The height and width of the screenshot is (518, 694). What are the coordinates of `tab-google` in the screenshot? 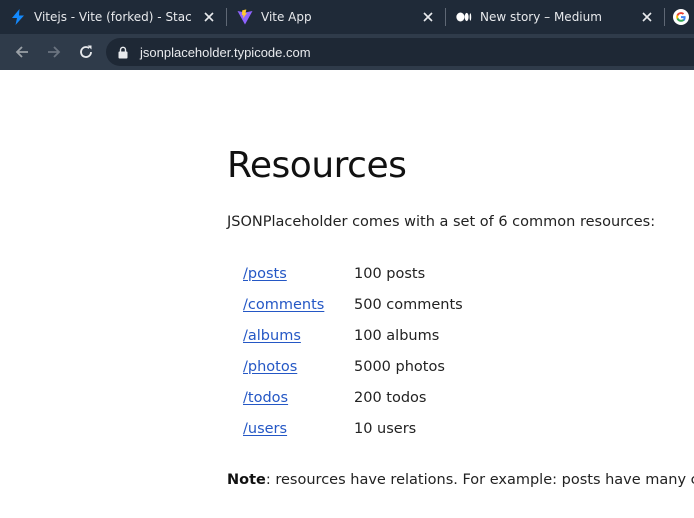 It's located at (679, 17).